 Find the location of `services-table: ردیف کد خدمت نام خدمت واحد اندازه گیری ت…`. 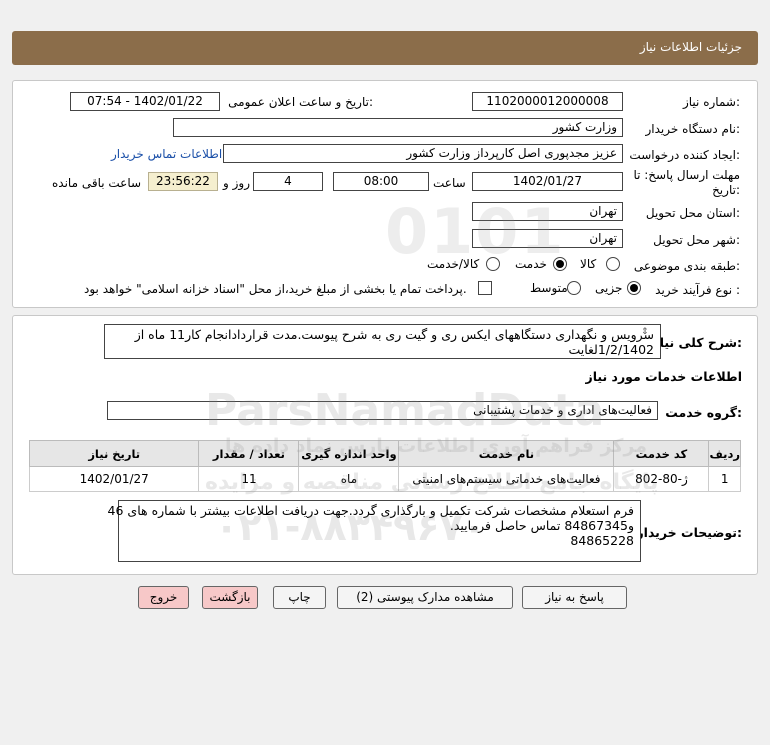

services-table: ردیف کد خدمت نام خدمت واحد اندازه گیری ت… is located at coordinates (384, 466).